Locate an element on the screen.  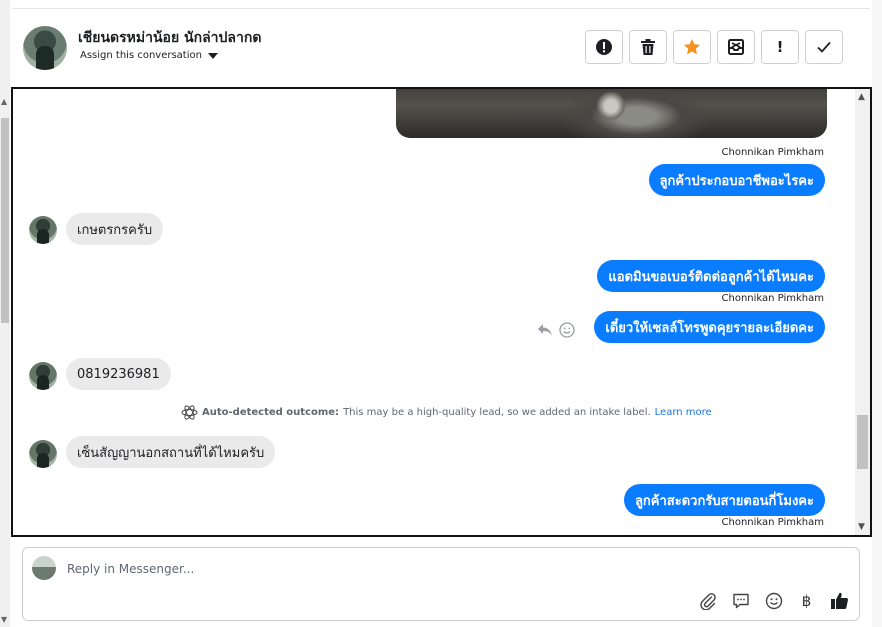
outgoing-message: เดี๋ยวให้เซลล์โทรพูดคุยรายละเอียดคะ is located at coordinates (709, 327).